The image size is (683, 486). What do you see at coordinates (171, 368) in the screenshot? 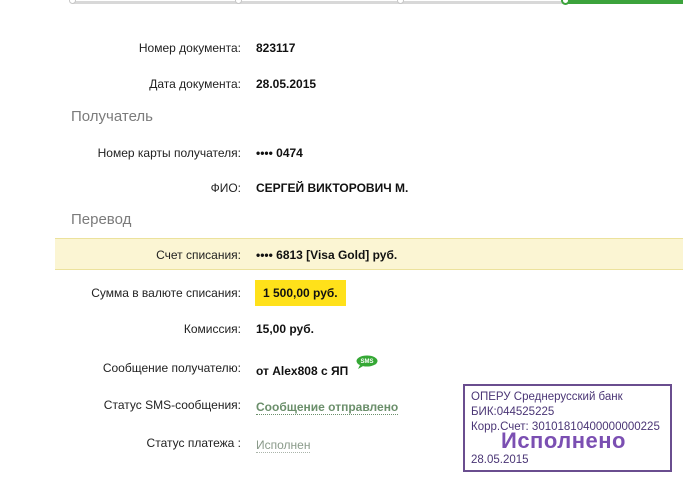
I see `message-label: Сообщение получателю:` at bounding box center [171, 368].